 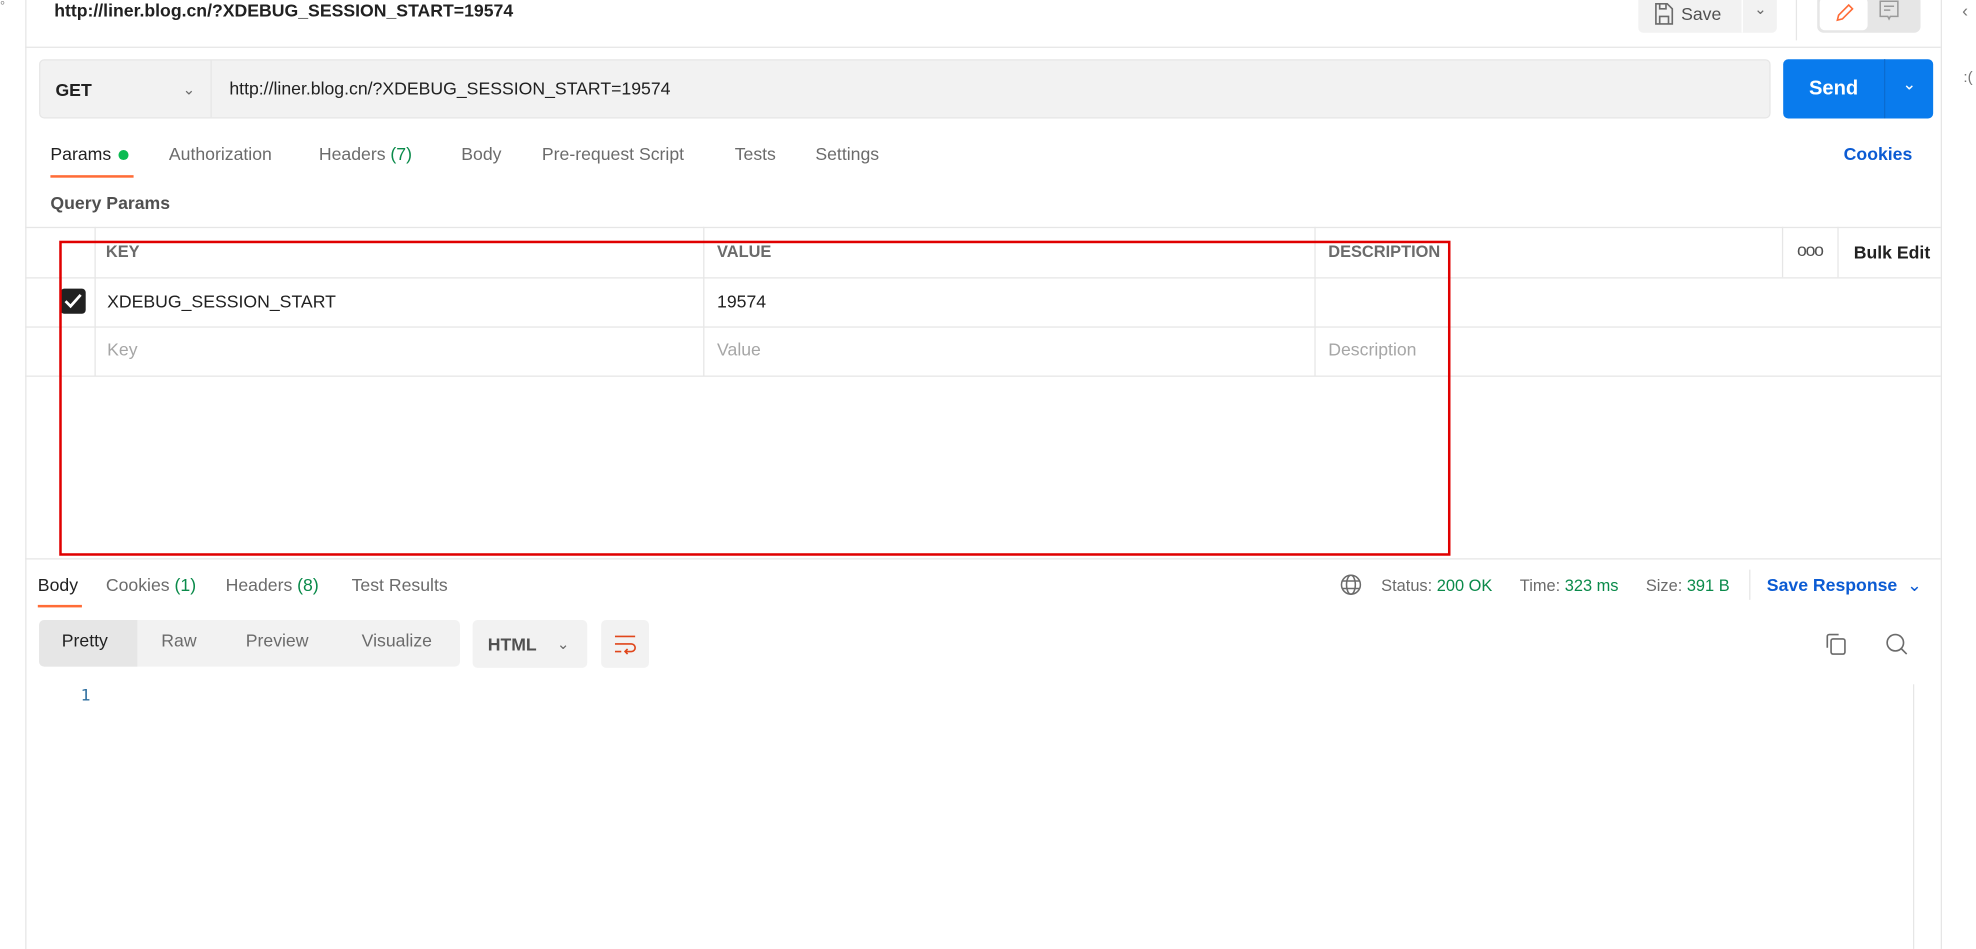 What do you see at coordinates (613, 154) in the screenshot?
I see `tab-pre-request-script: Pre-request Script` at bounding box center [613, 154].